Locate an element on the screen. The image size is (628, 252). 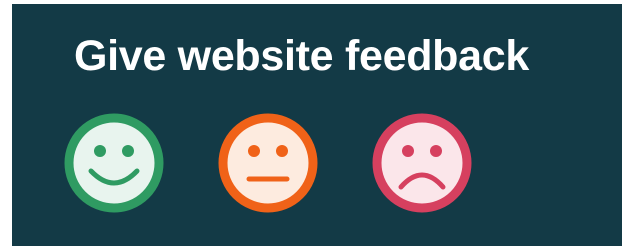
sad-face-icon is located at coordinates (422, 163).